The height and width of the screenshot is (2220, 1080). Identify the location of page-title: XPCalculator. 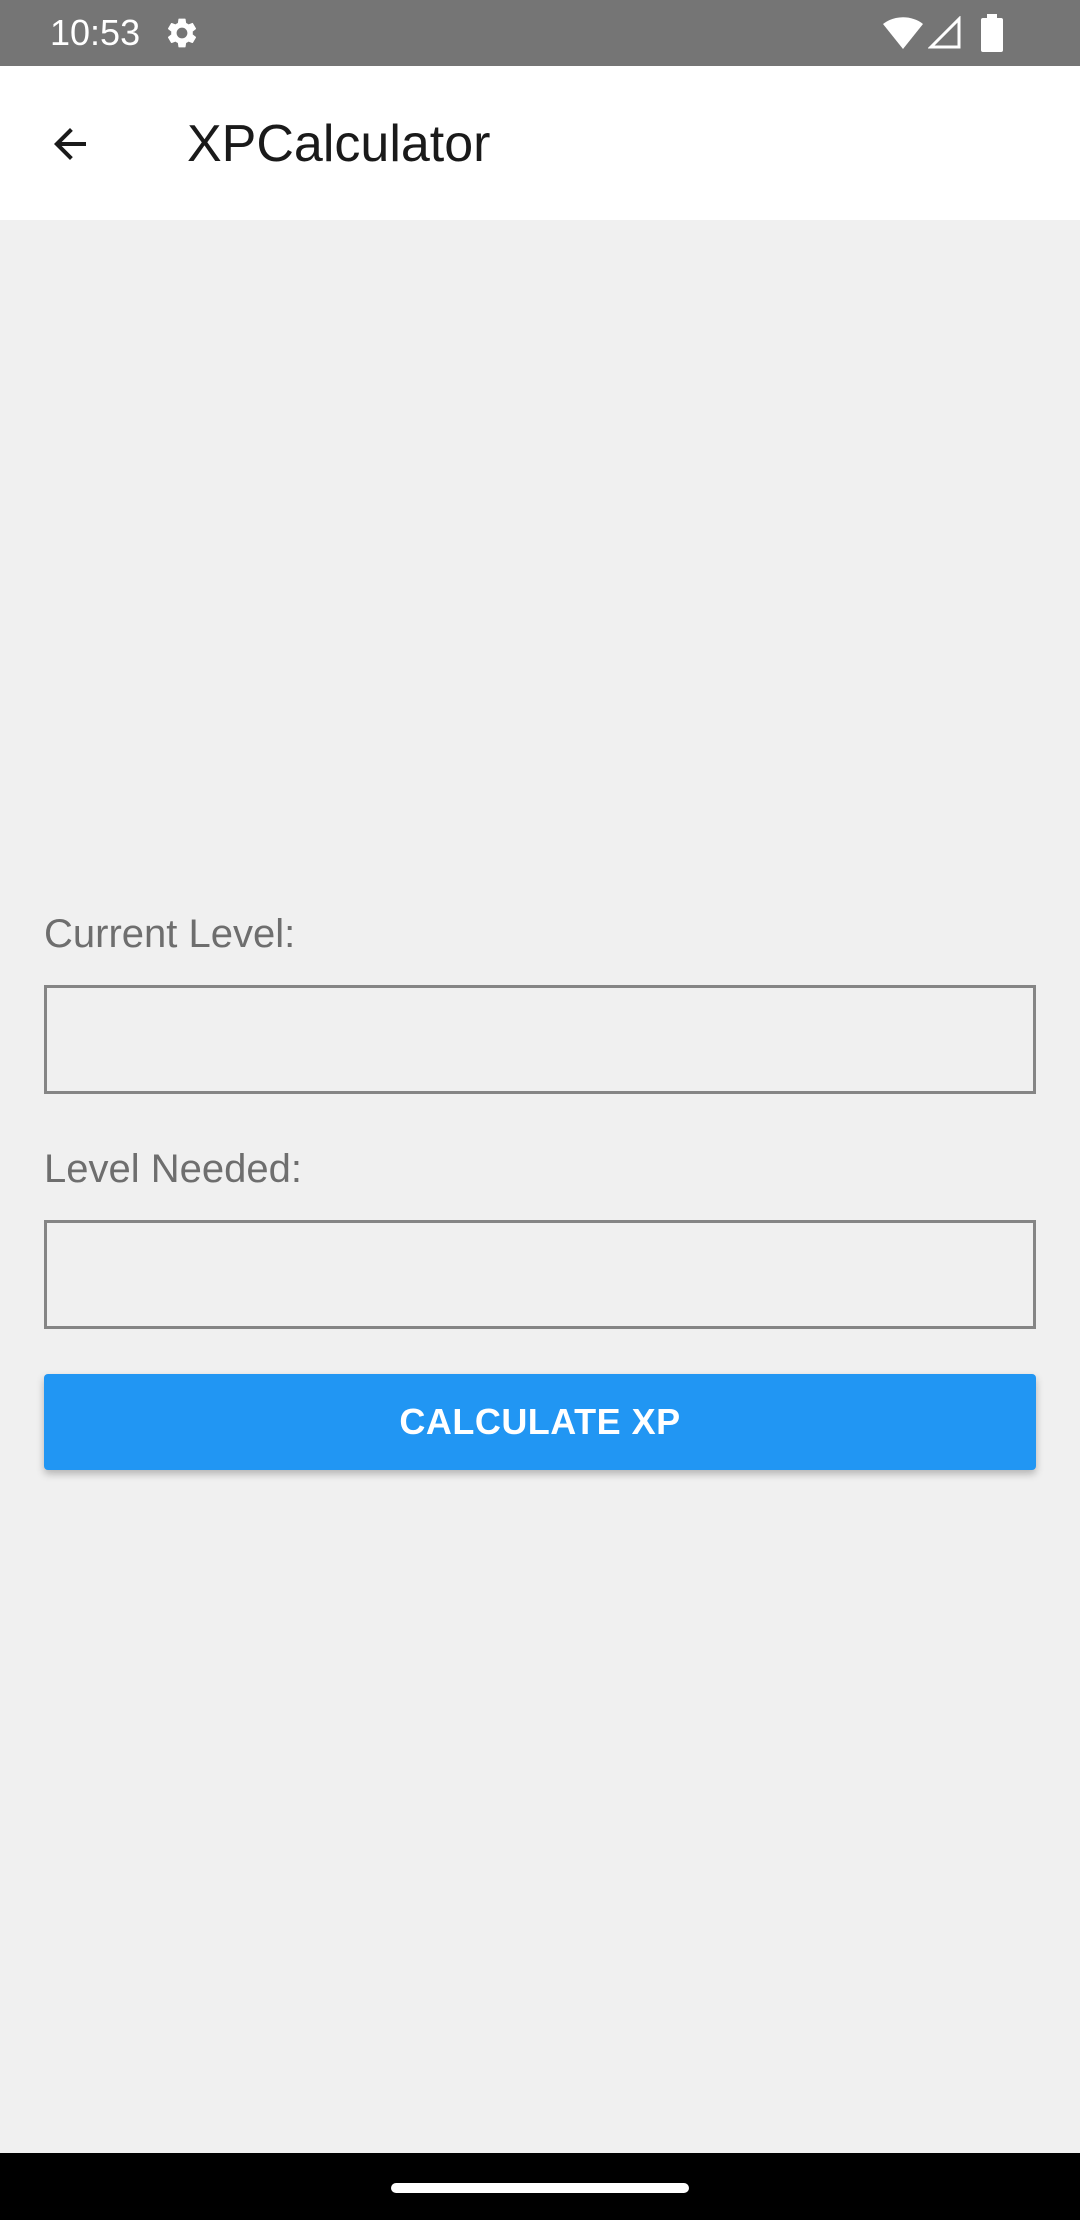
(339, 144).